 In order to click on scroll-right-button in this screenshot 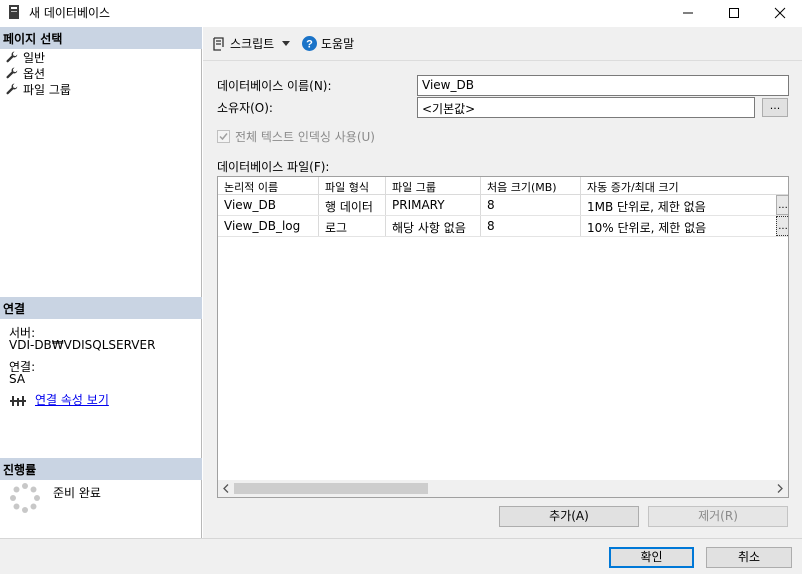, I will do `click(780, 488)`.